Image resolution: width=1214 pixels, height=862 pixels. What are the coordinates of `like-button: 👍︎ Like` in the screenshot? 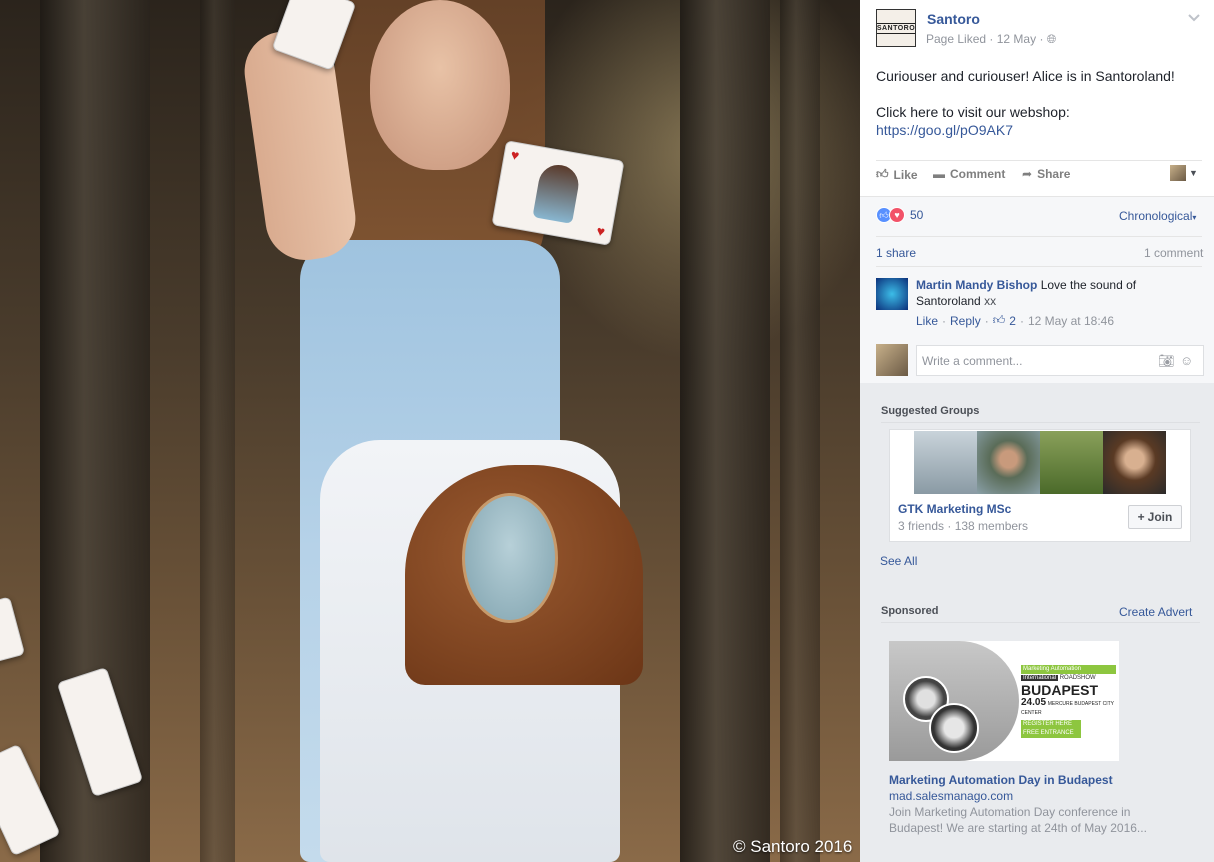 It's located at (897, 174).